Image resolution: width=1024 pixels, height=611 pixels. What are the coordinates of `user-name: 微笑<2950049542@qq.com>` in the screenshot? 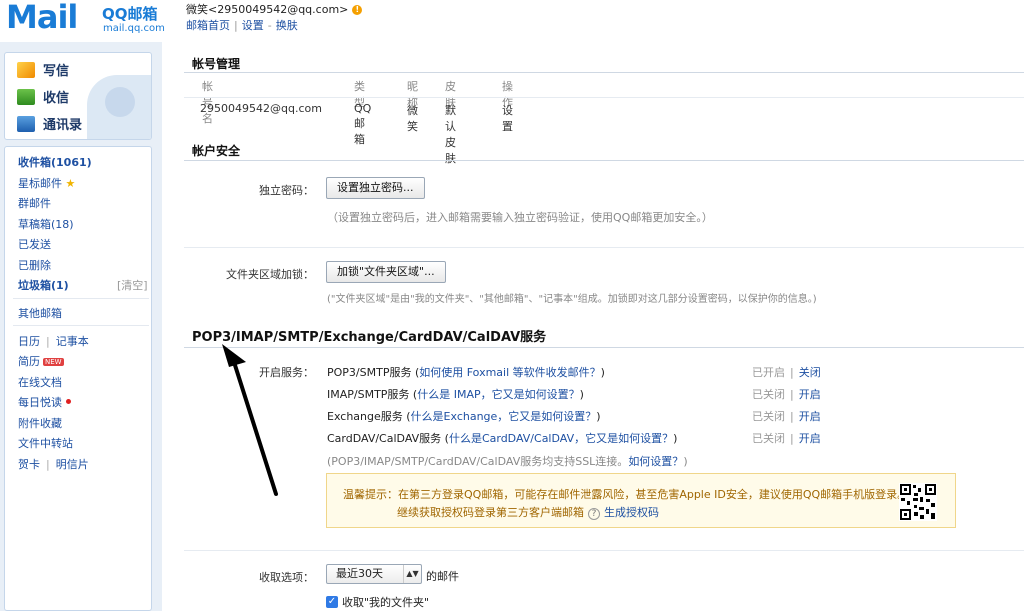 It's located at (267, 9).